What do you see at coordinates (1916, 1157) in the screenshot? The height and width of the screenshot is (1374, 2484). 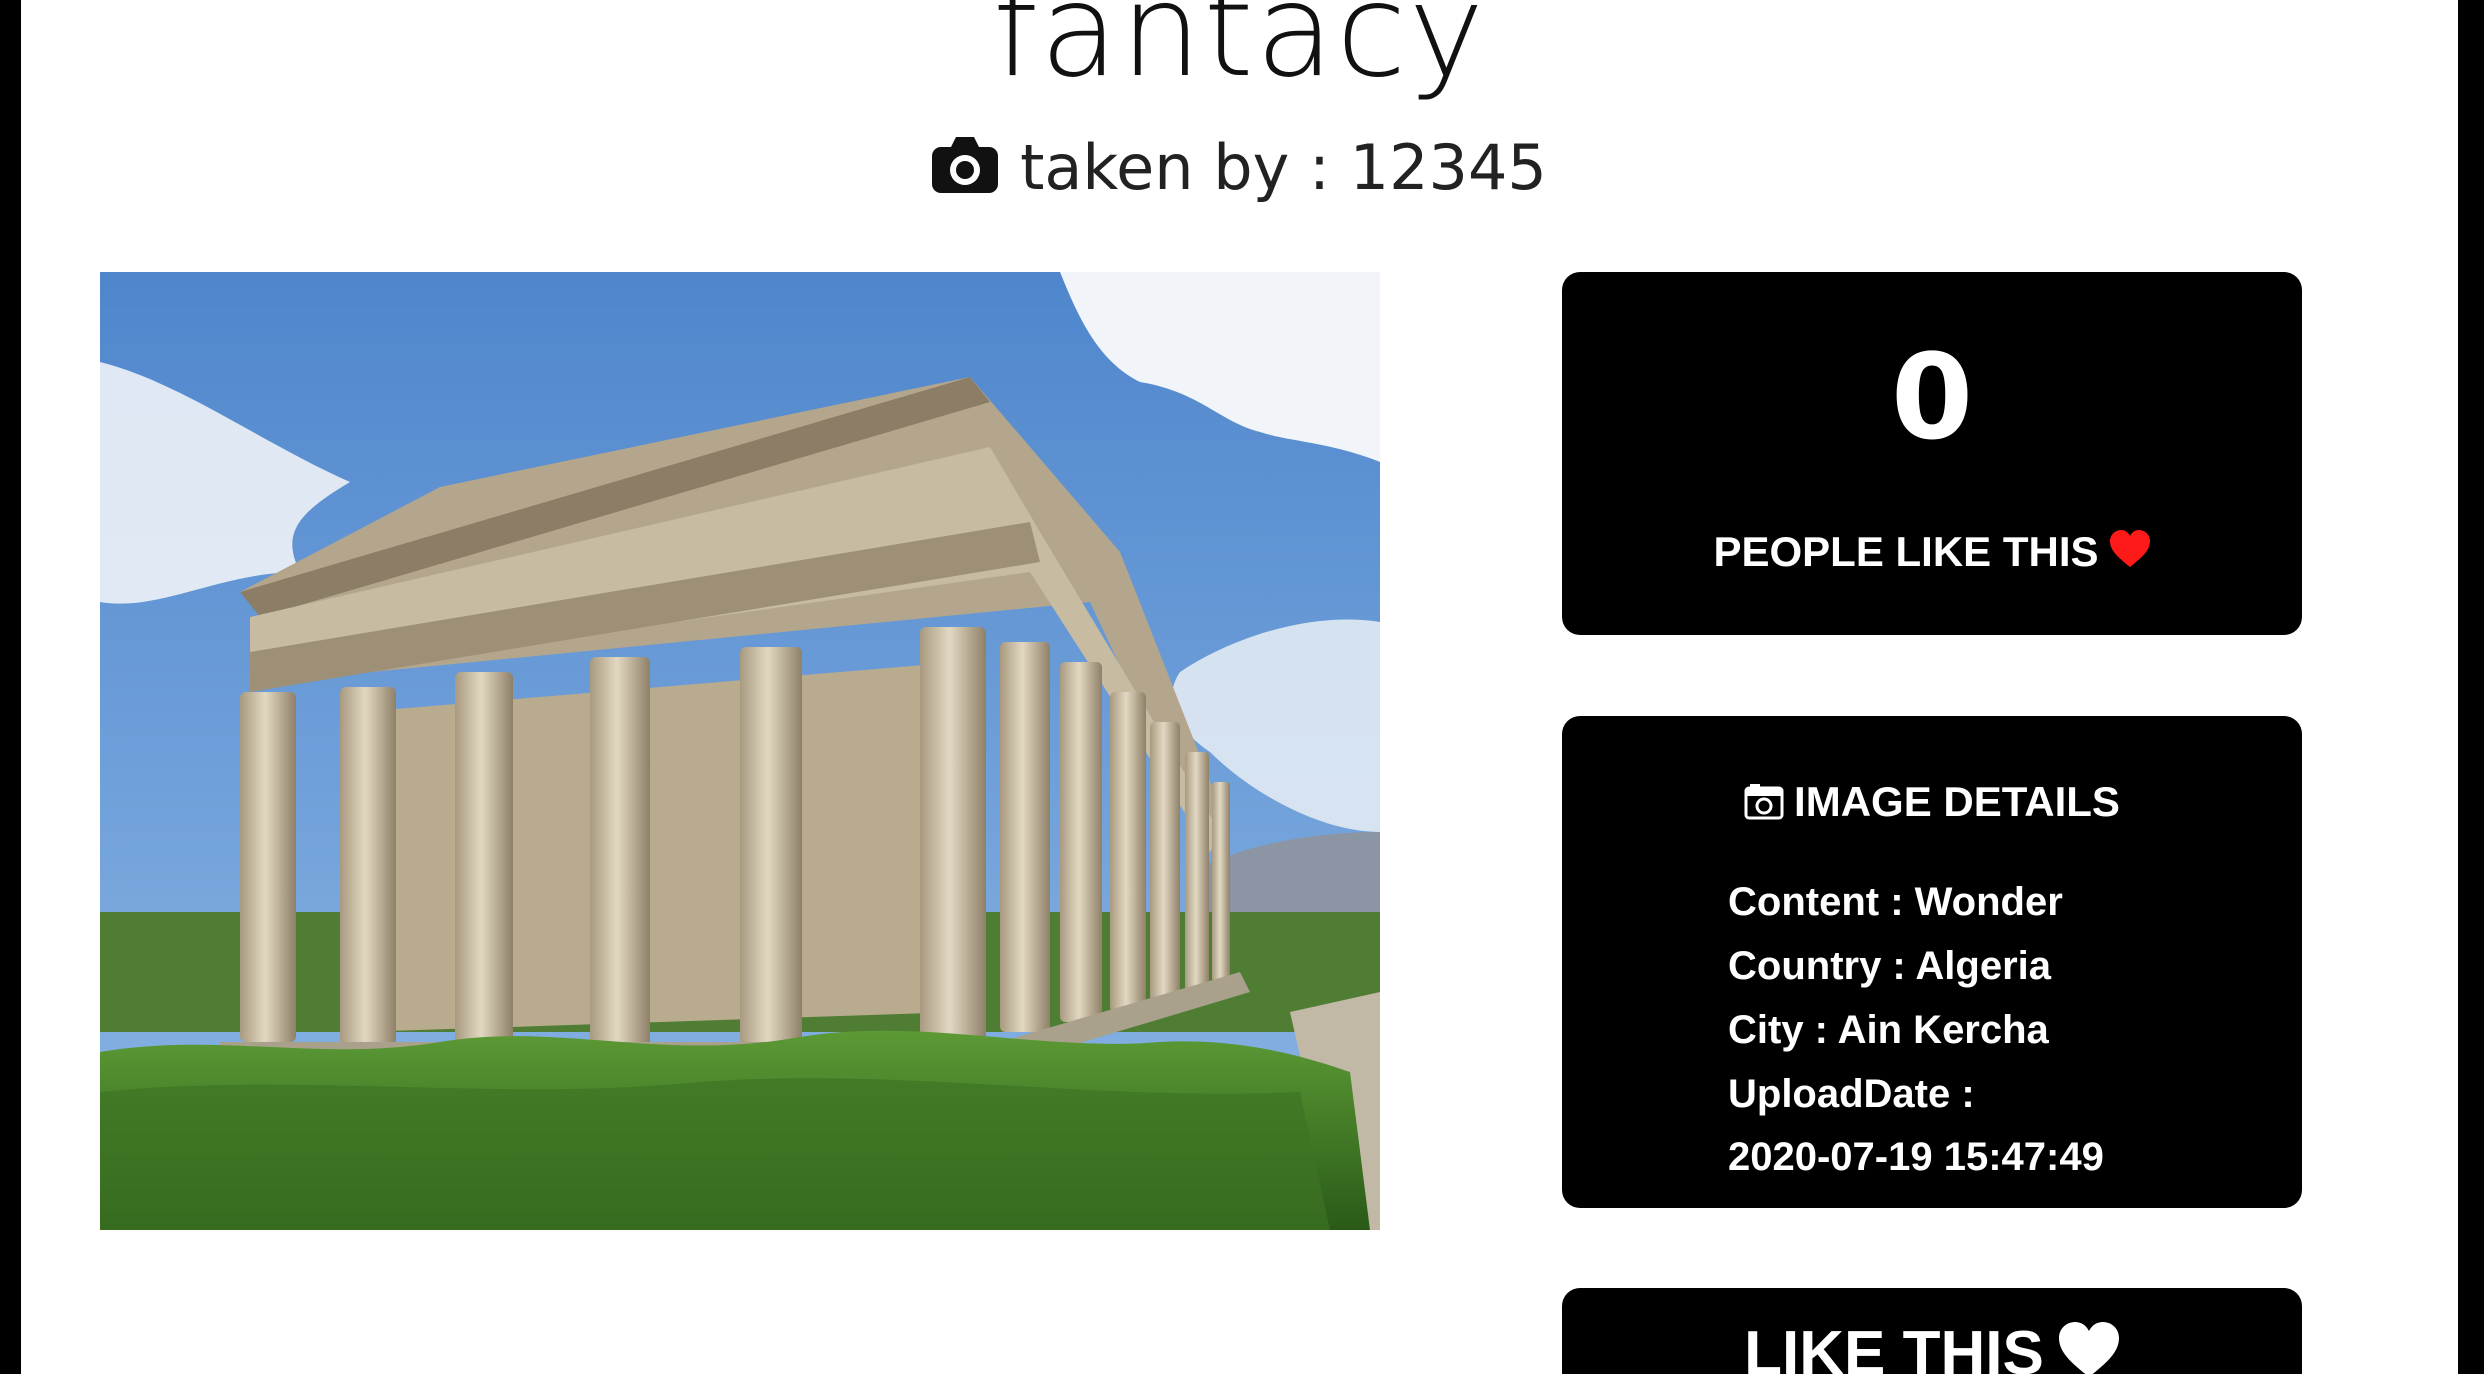 I see `detail-upload-date: 2020-07-19 15:47:49` at bounding box center [1916, 1157].